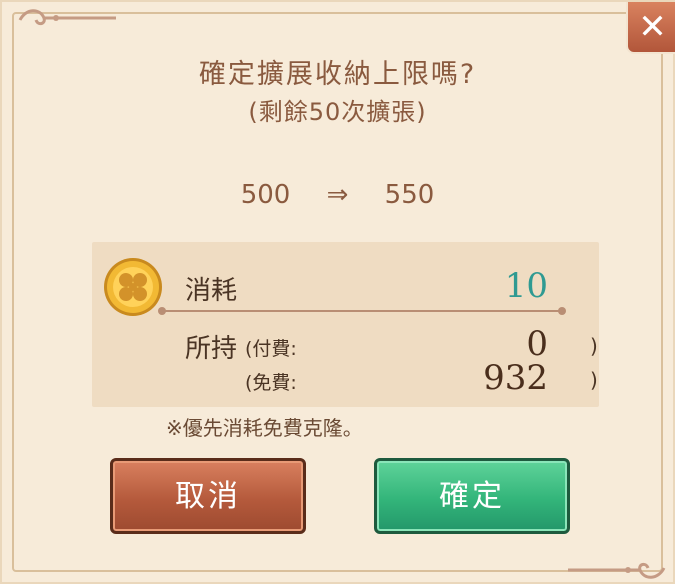 This screenshot has width=675, height=584. I want to click on close-icon: ✕, so click(650, 28).